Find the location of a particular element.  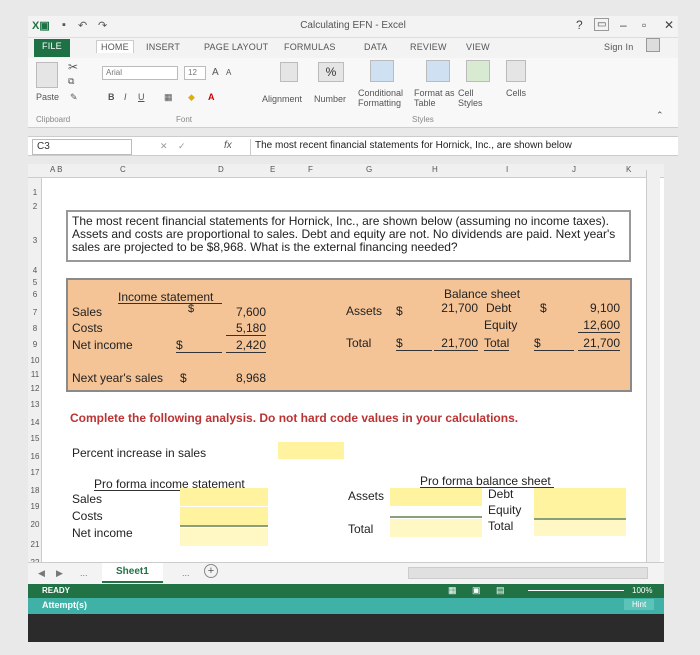

row-header: 1 is located at coordinates (35, 192).